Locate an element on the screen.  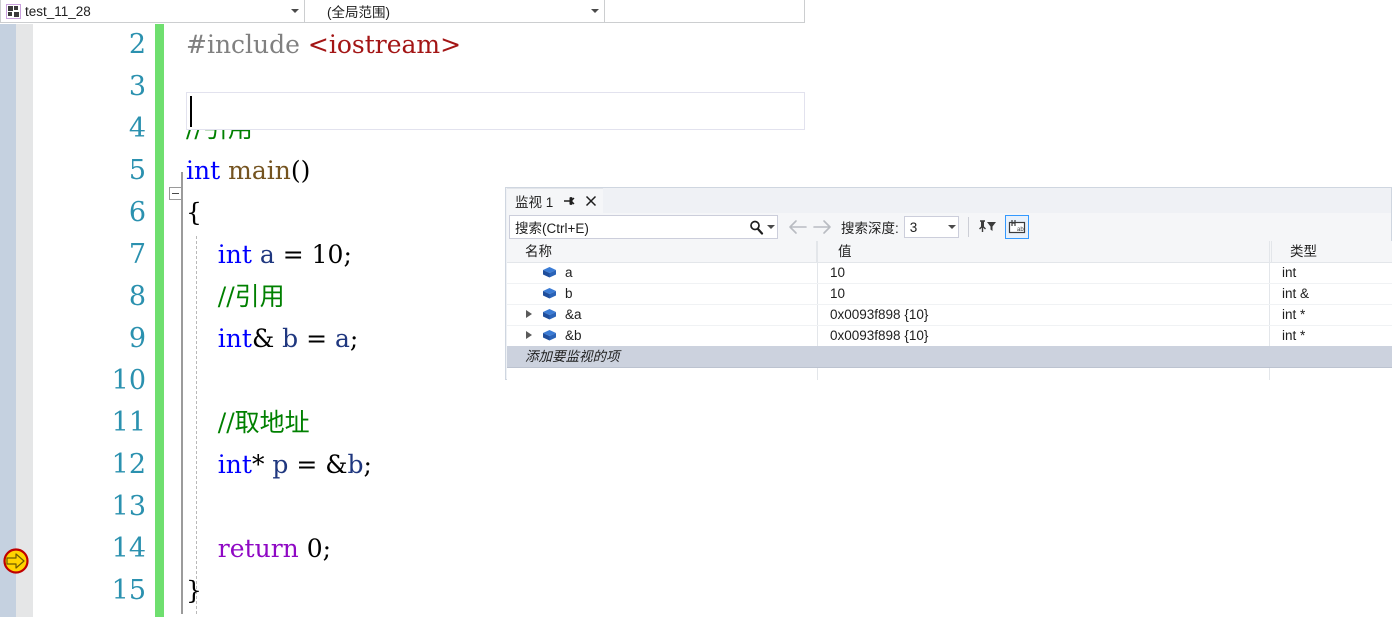
line-number: 6 is located at coordinates (137, 212).